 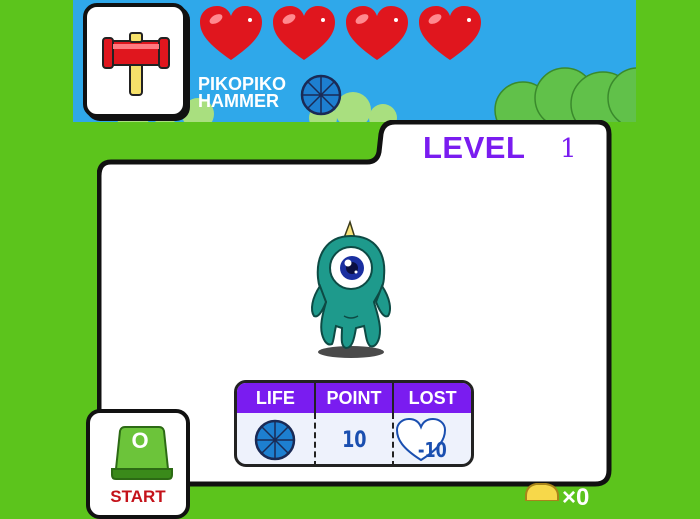 I want to click on weapon-name-line2: HAMMER, so click(x=238, y=101).